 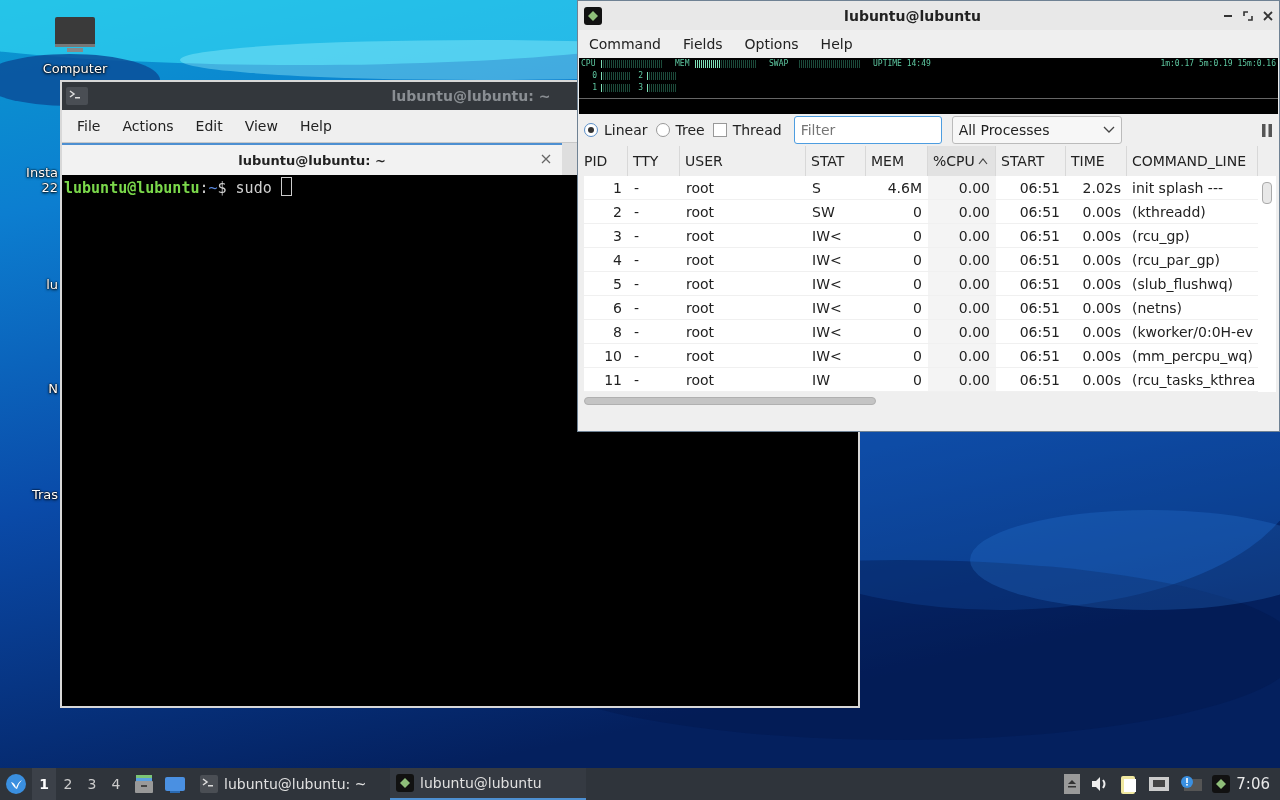 What do you see at coordinates (771, 44) in the screenshot?
I see `menu-item: Options` at bounding box center [771, 44].